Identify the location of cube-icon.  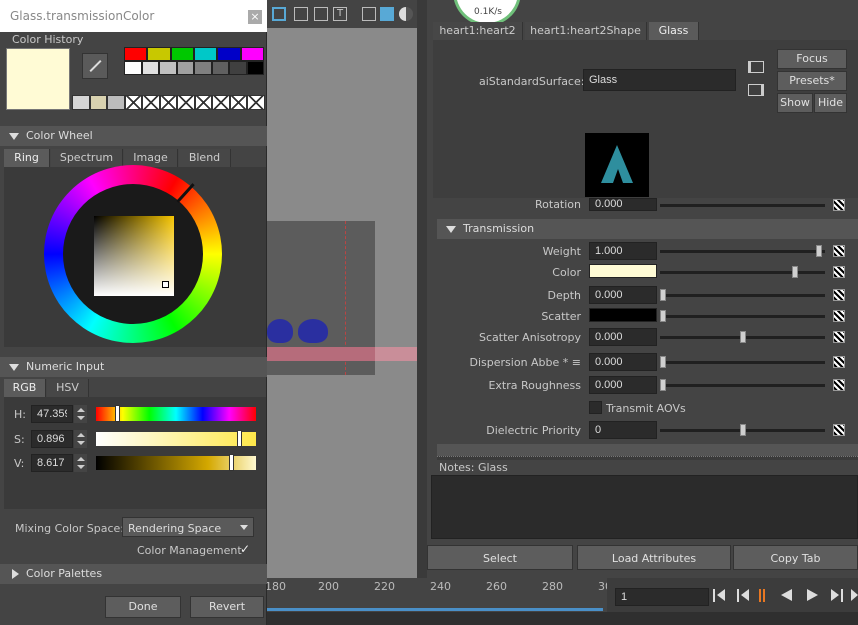
(369, 14).